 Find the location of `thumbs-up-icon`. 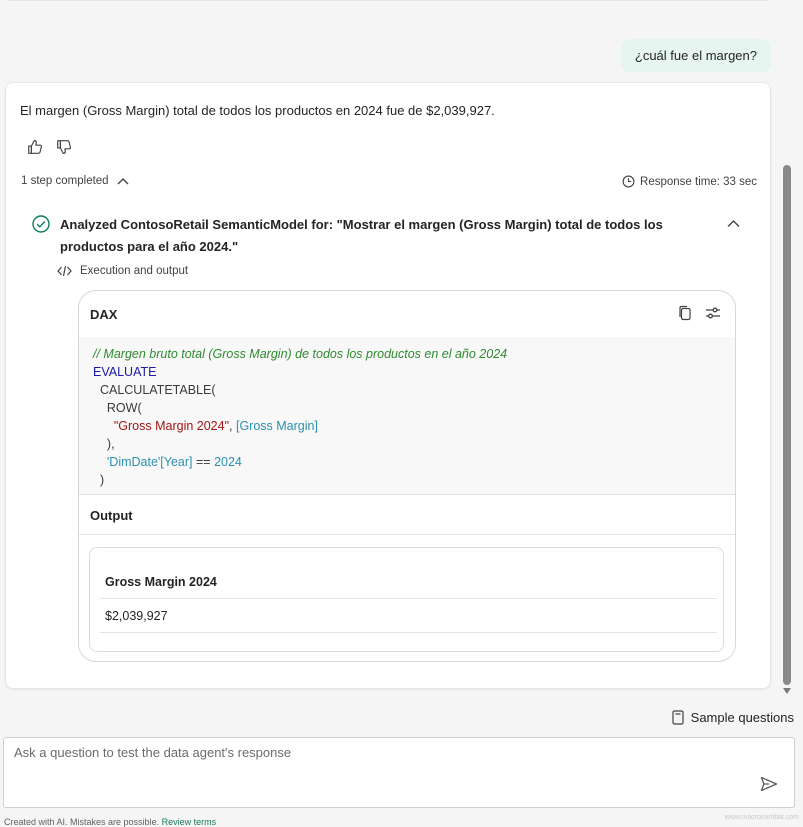

thumbs-up-icon is located at coordinates (35, 147).